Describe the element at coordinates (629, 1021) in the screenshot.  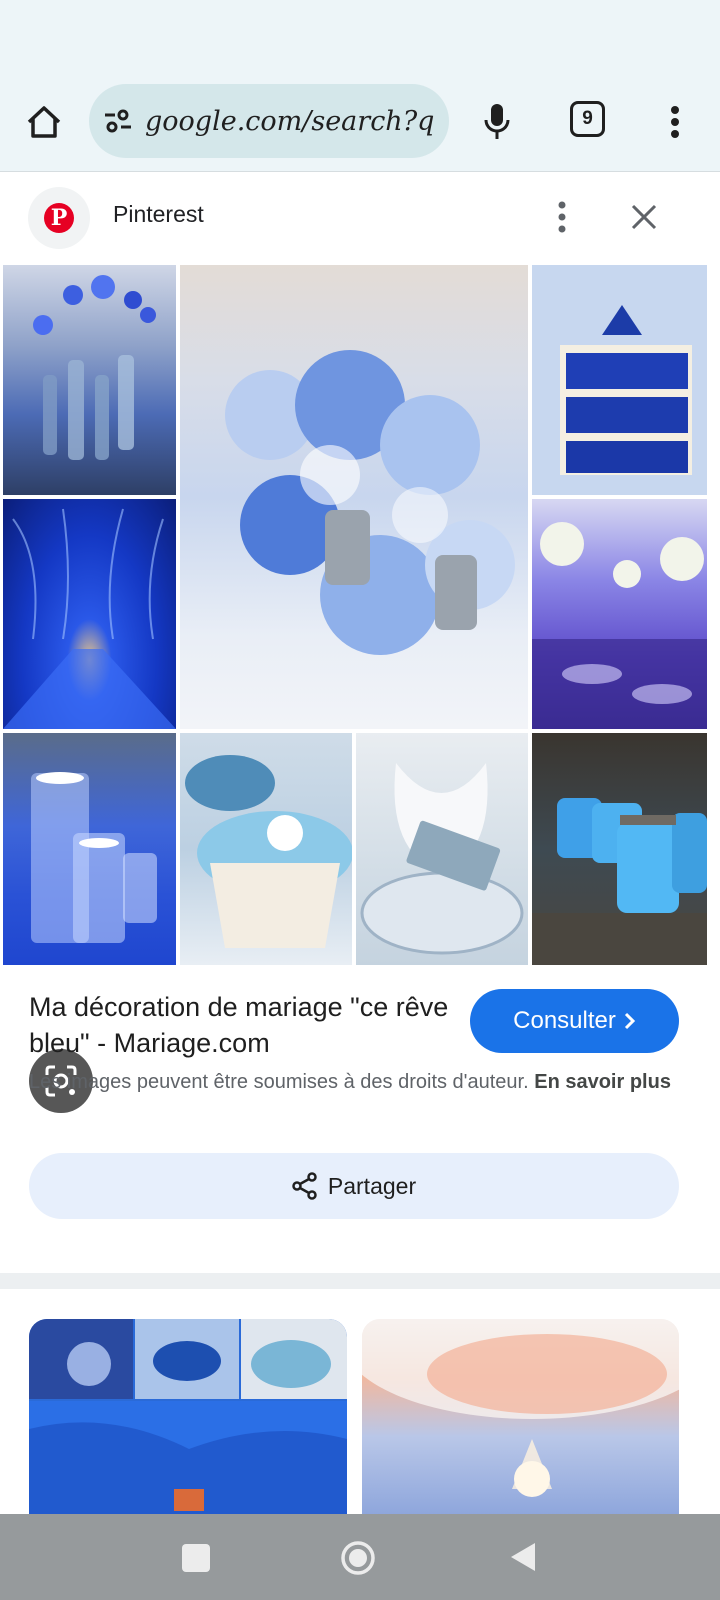
I see `chevron-right-icon` at that location.